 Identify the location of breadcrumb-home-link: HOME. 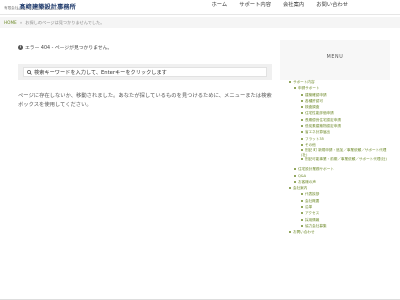
(10, 23).